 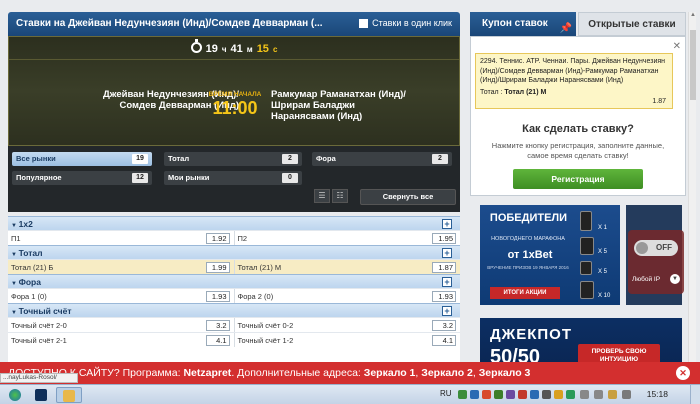 What do you see at coordinates (236, 49) in the screenshot?
I see `timer-minutes: 41` at bounding box center [236, 49].